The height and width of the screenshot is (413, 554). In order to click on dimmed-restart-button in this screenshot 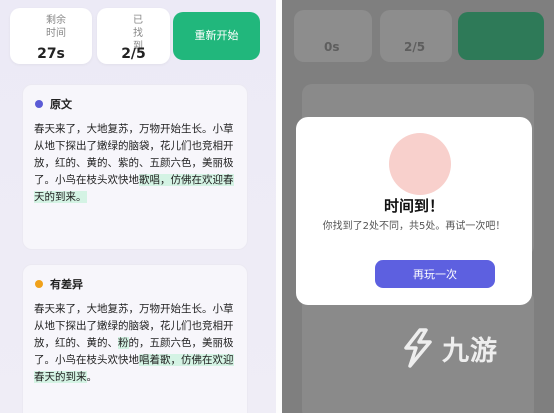, I will do `click(501, 36)`.